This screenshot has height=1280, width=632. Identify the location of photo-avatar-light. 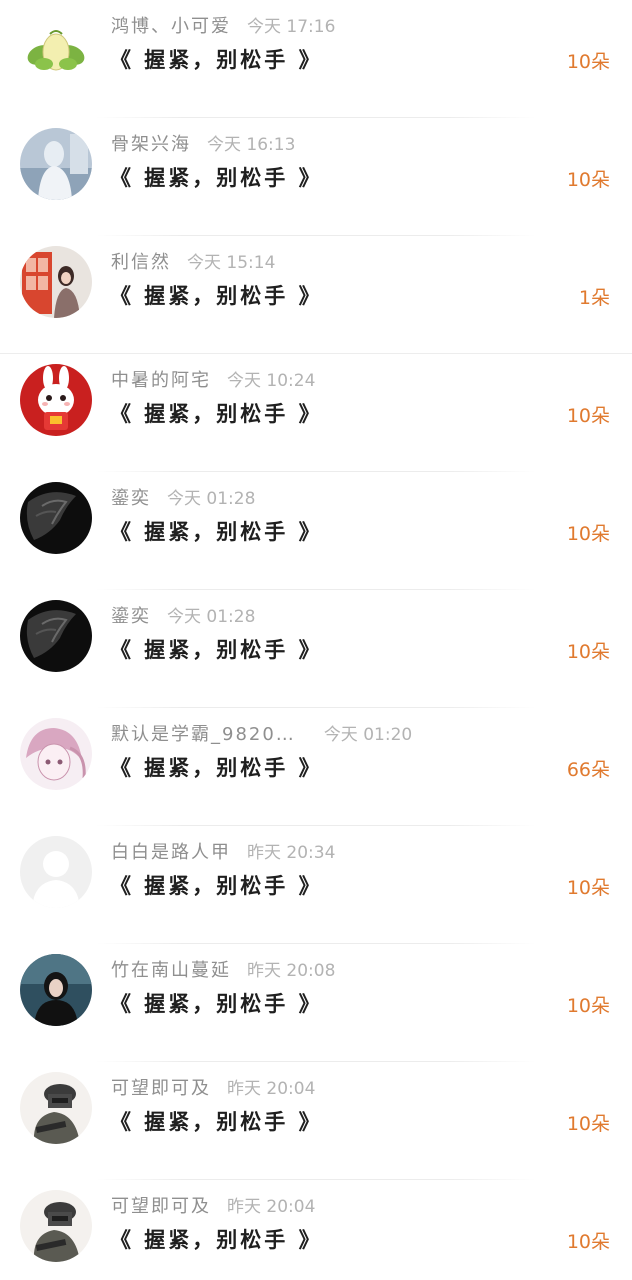
(56, 164).